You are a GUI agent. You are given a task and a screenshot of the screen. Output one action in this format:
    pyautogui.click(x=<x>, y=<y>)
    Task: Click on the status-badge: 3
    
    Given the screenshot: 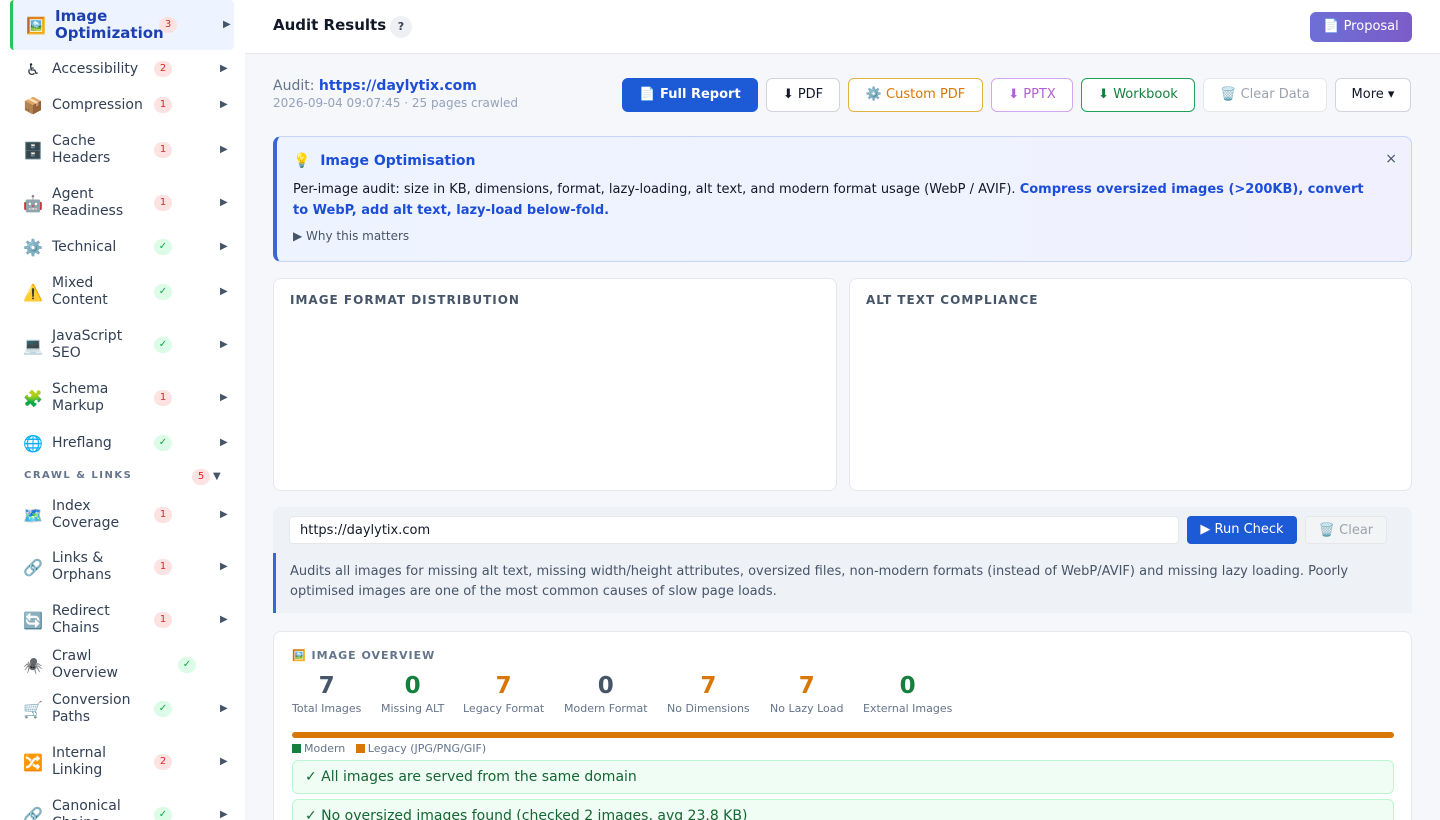 What is the action you would take?
    pyautogui.click(x=168, y=25)
    